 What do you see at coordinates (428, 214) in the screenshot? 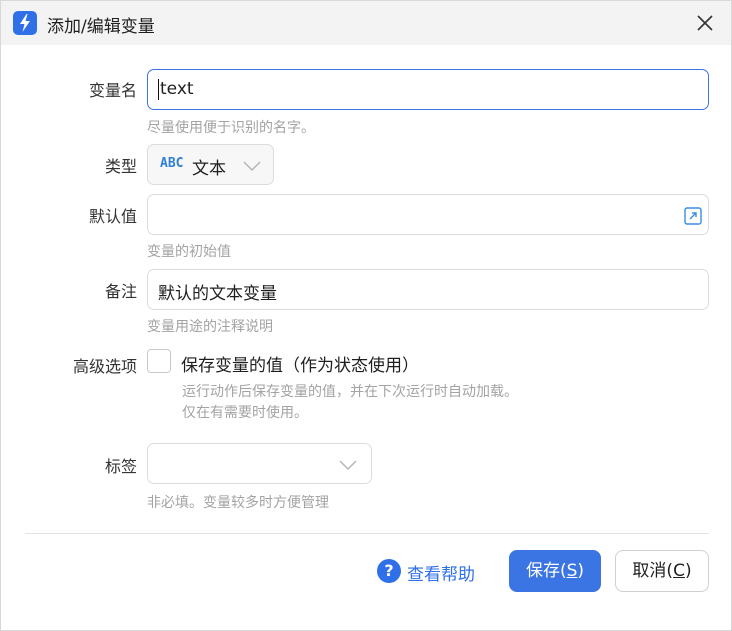
I see `default-value-input` at bounding box center [428, 214].